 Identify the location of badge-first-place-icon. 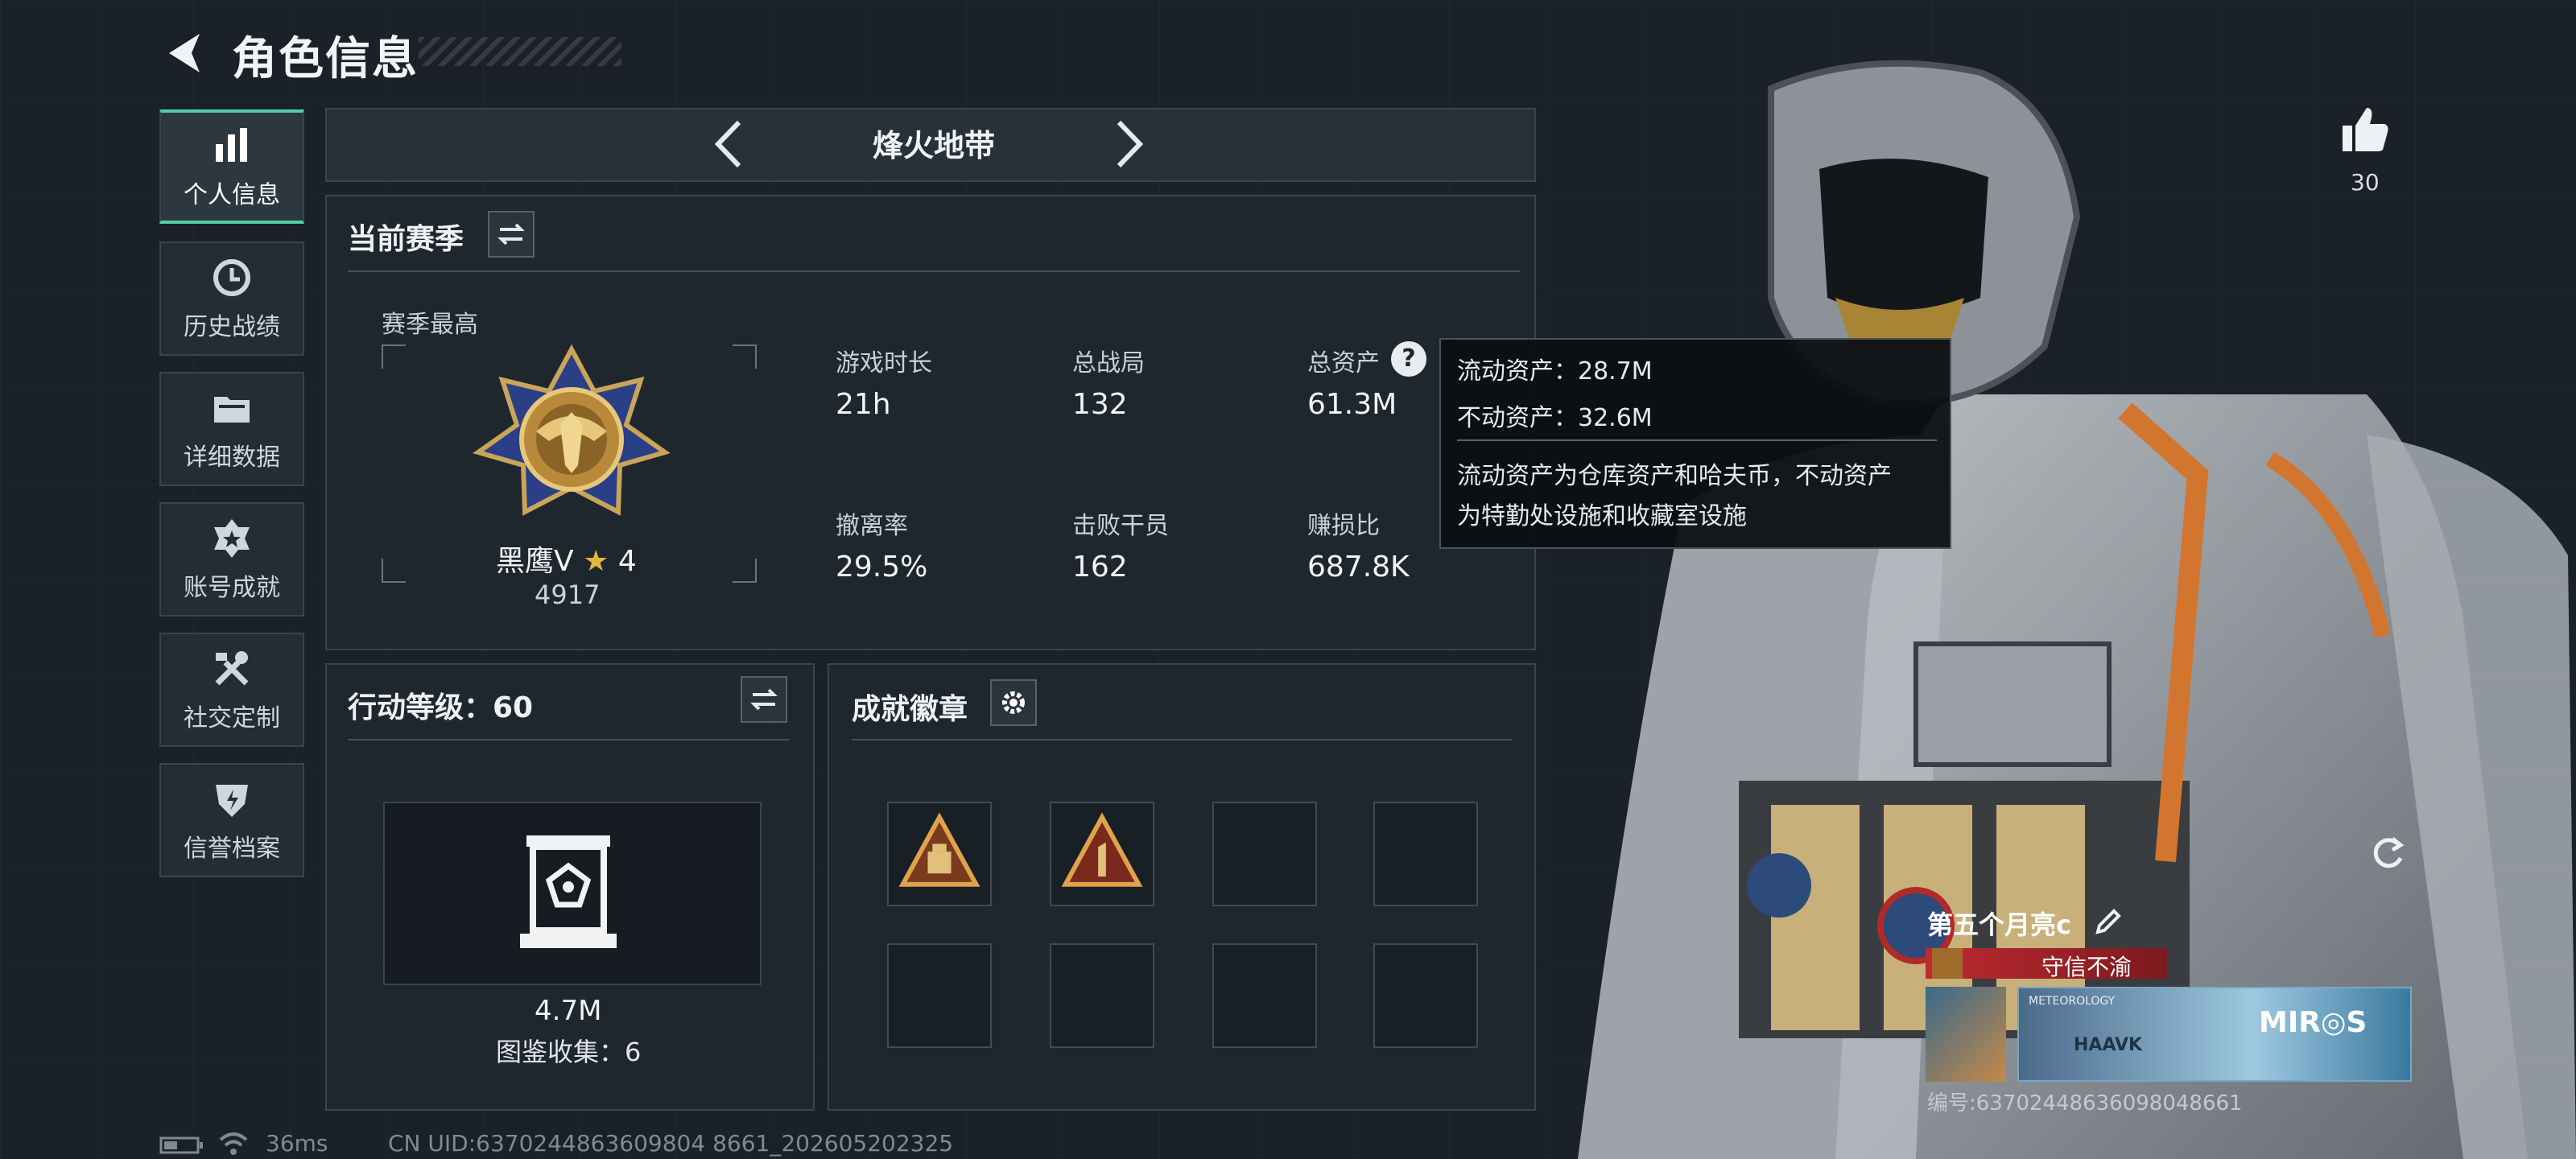
(1102, 849).